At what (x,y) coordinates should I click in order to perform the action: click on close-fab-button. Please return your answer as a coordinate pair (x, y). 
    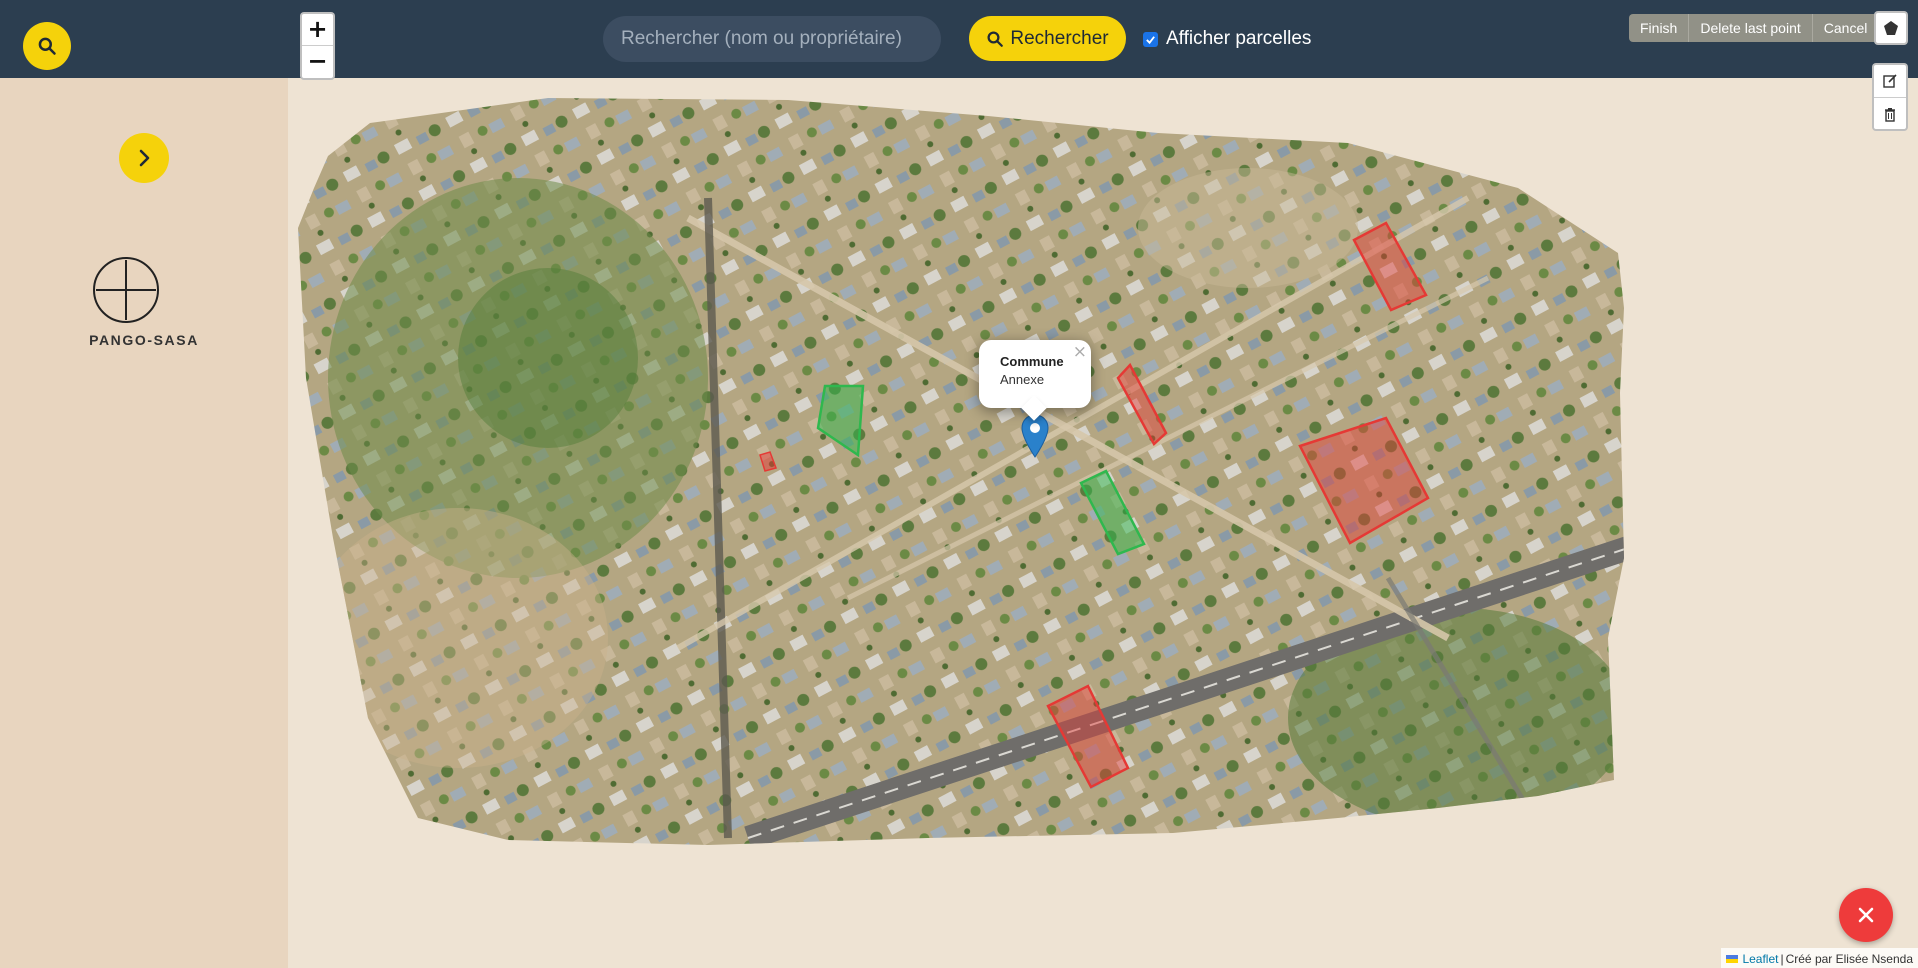
    Looking at the image, I should click on (1866, 915).